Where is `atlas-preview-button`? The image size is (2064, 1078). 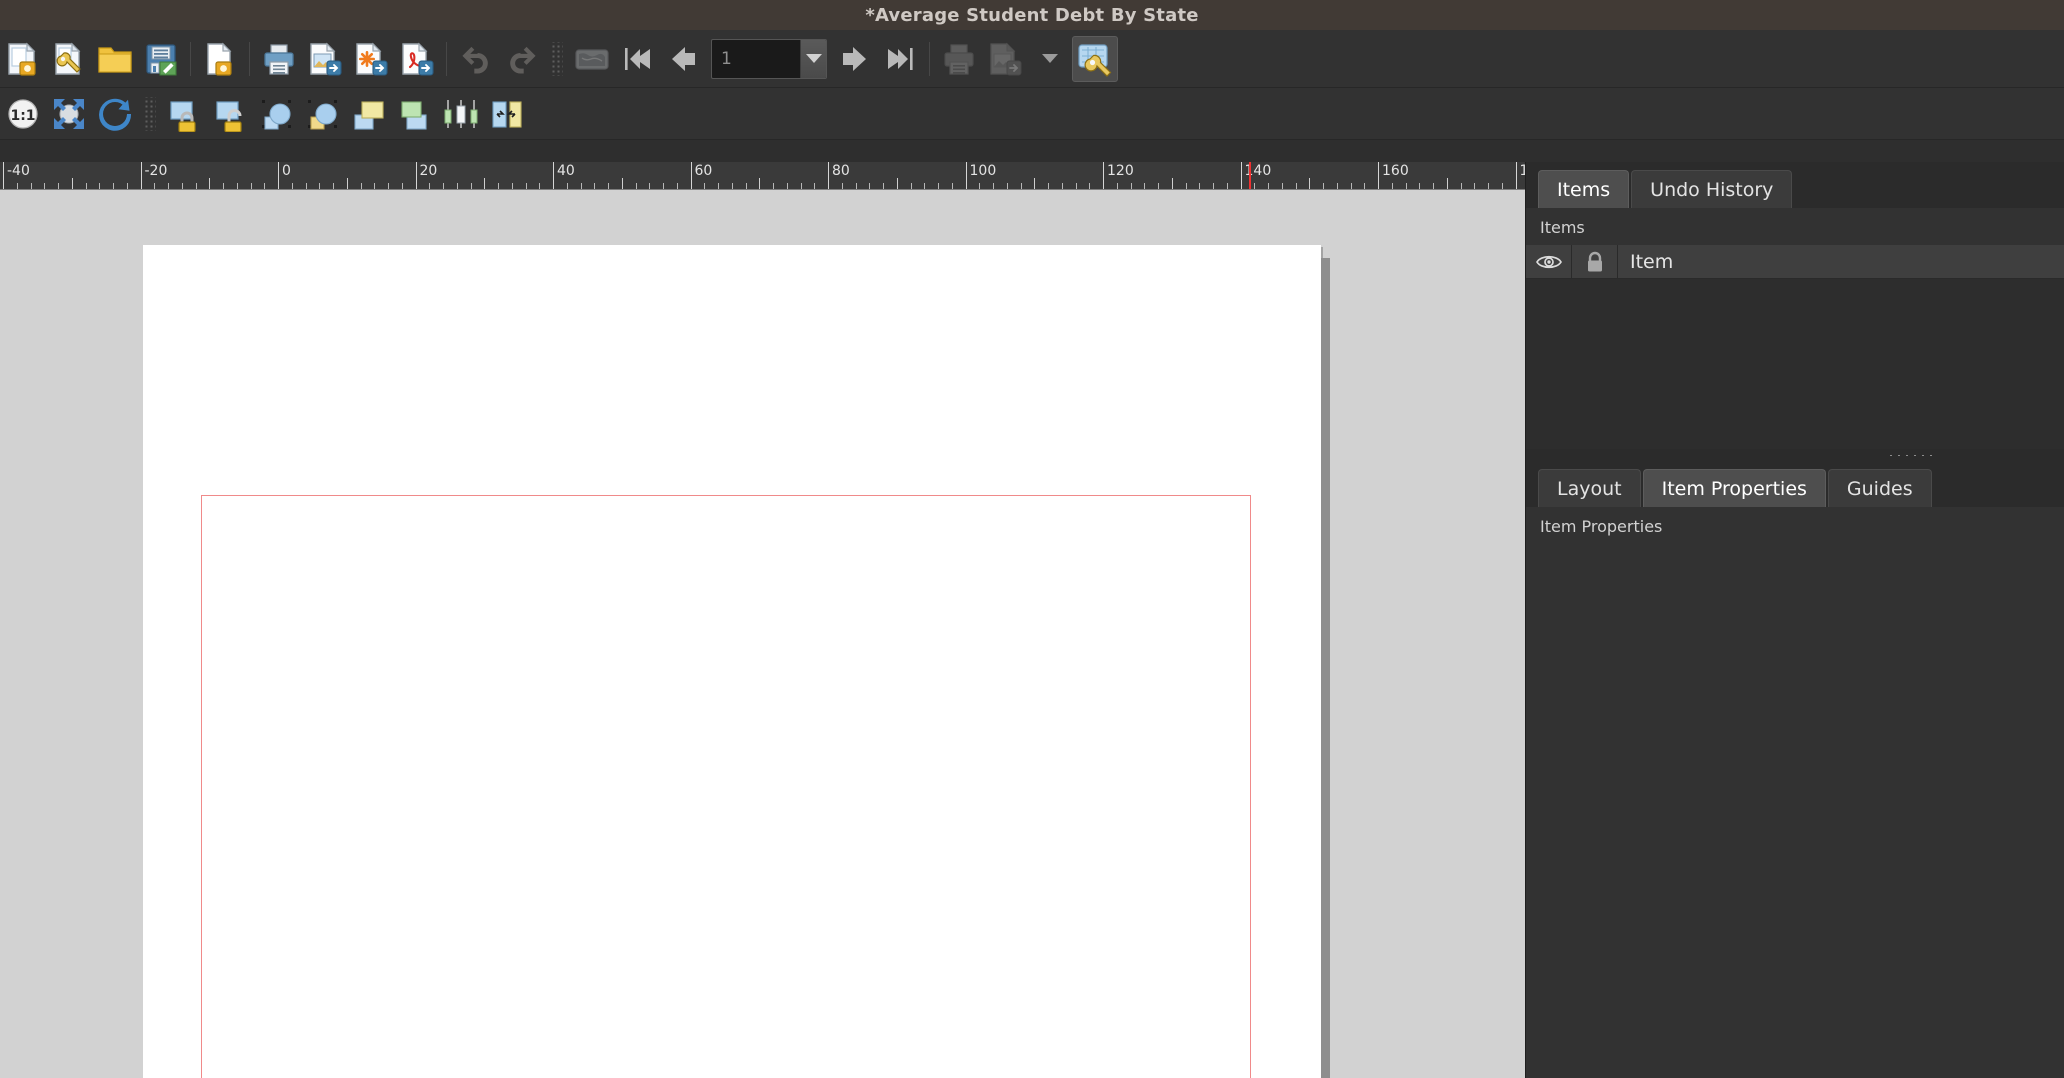 atlas-preview-button is located at coordinates (592, 59).